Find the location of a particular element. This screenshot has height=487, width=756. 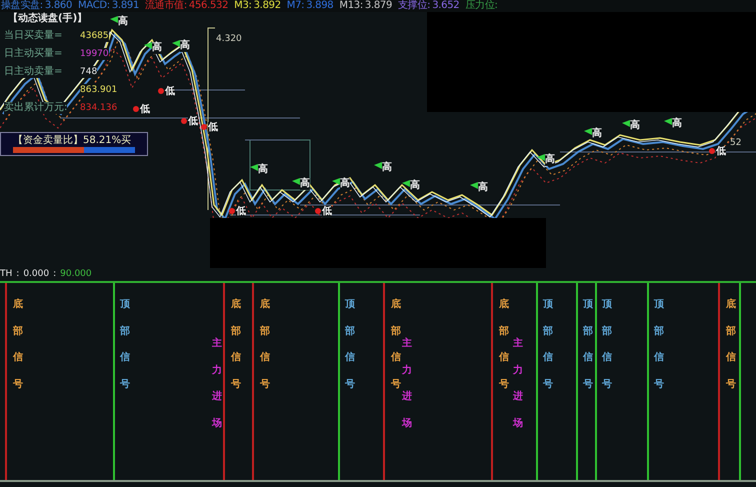

readout-value: 863.901 is located at coordinates (99, 90).